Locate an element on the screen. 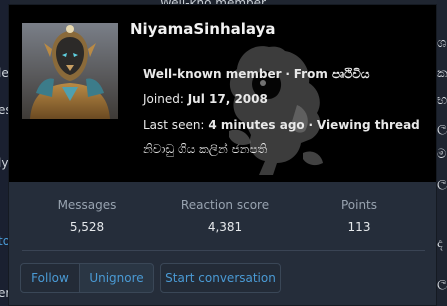  member-username: NiyamaSinhalaya is located at coordinates (202, 29).